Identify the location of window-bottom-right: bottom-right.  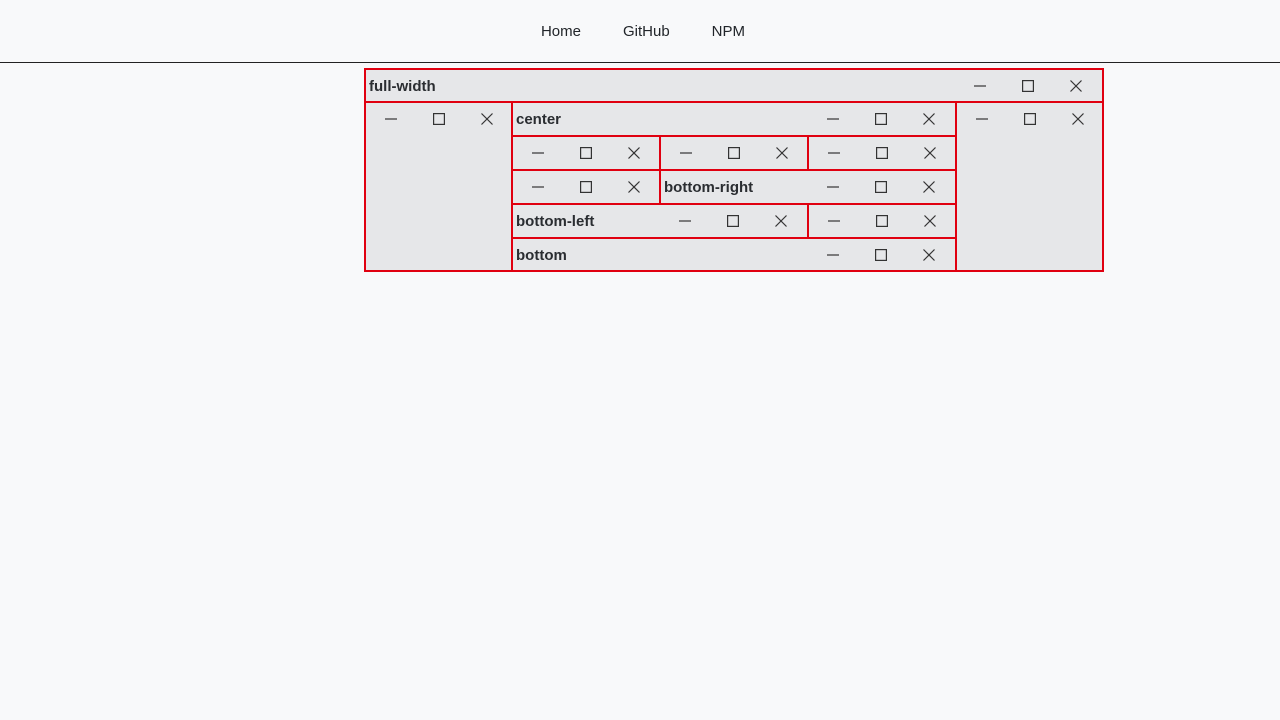
(808, 187).